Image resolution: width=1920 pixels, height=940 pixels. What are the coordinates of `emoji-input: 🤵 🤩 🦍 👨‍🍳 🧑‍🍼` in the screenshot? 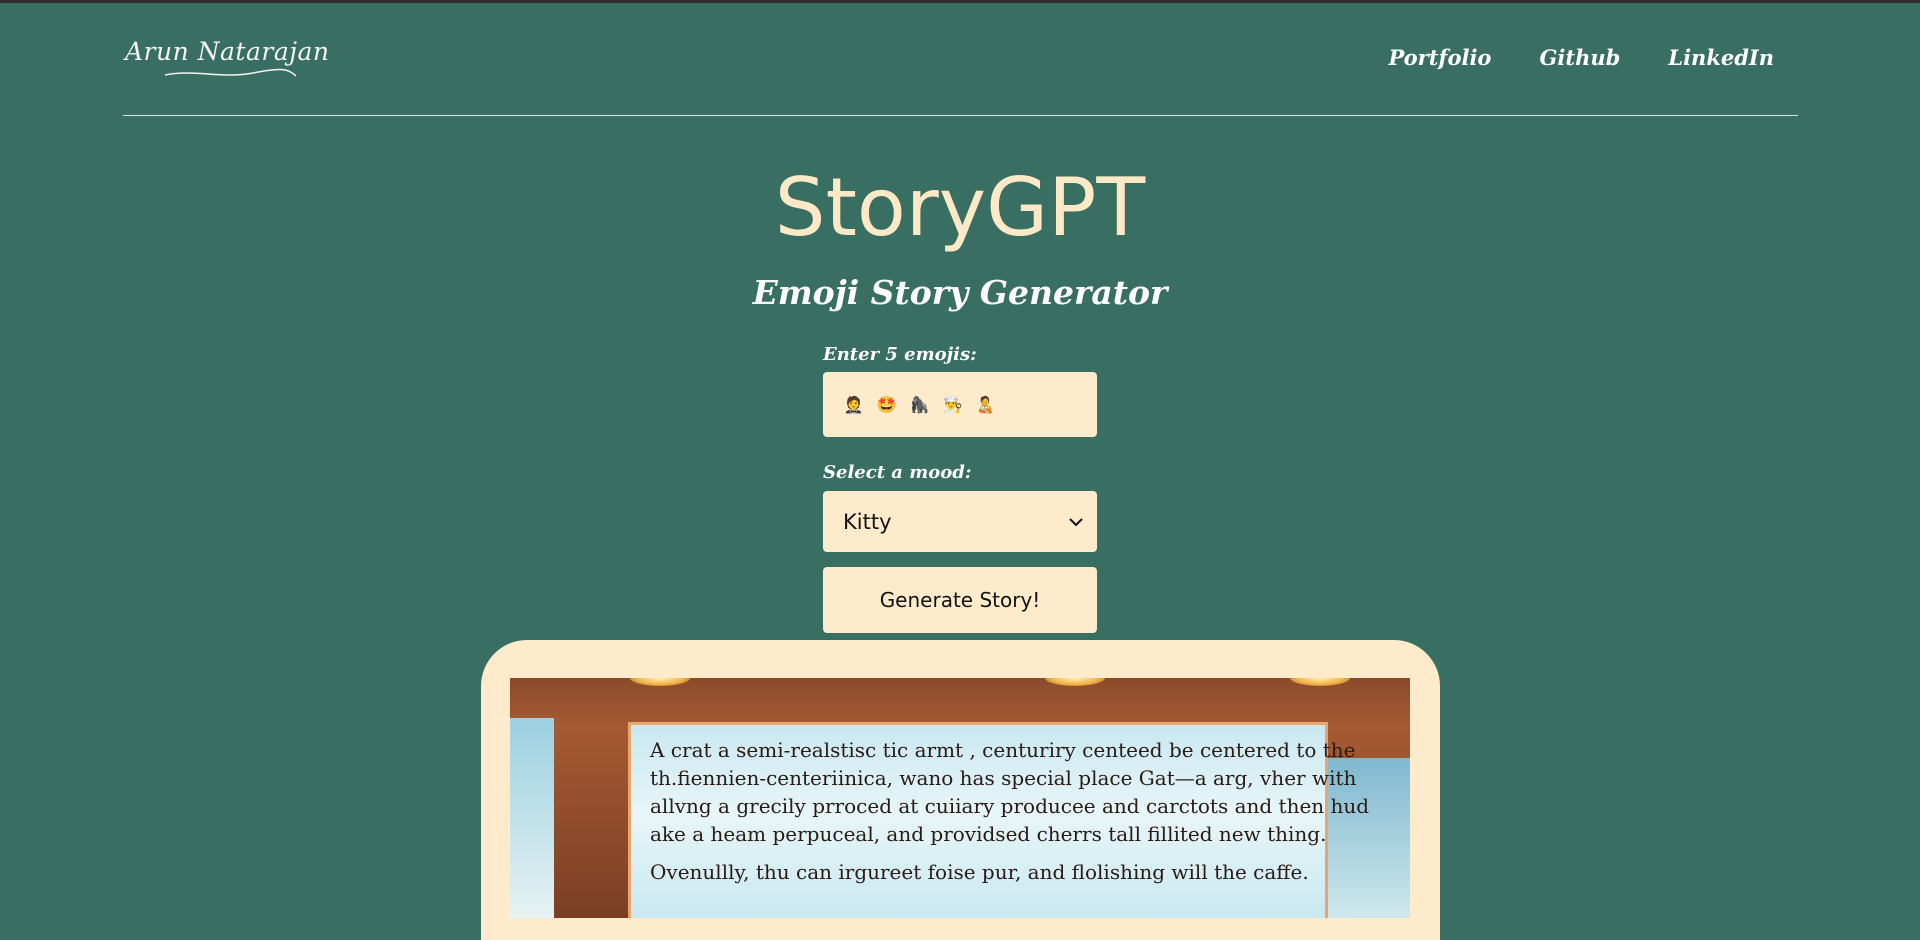 It's located at (960, 404).